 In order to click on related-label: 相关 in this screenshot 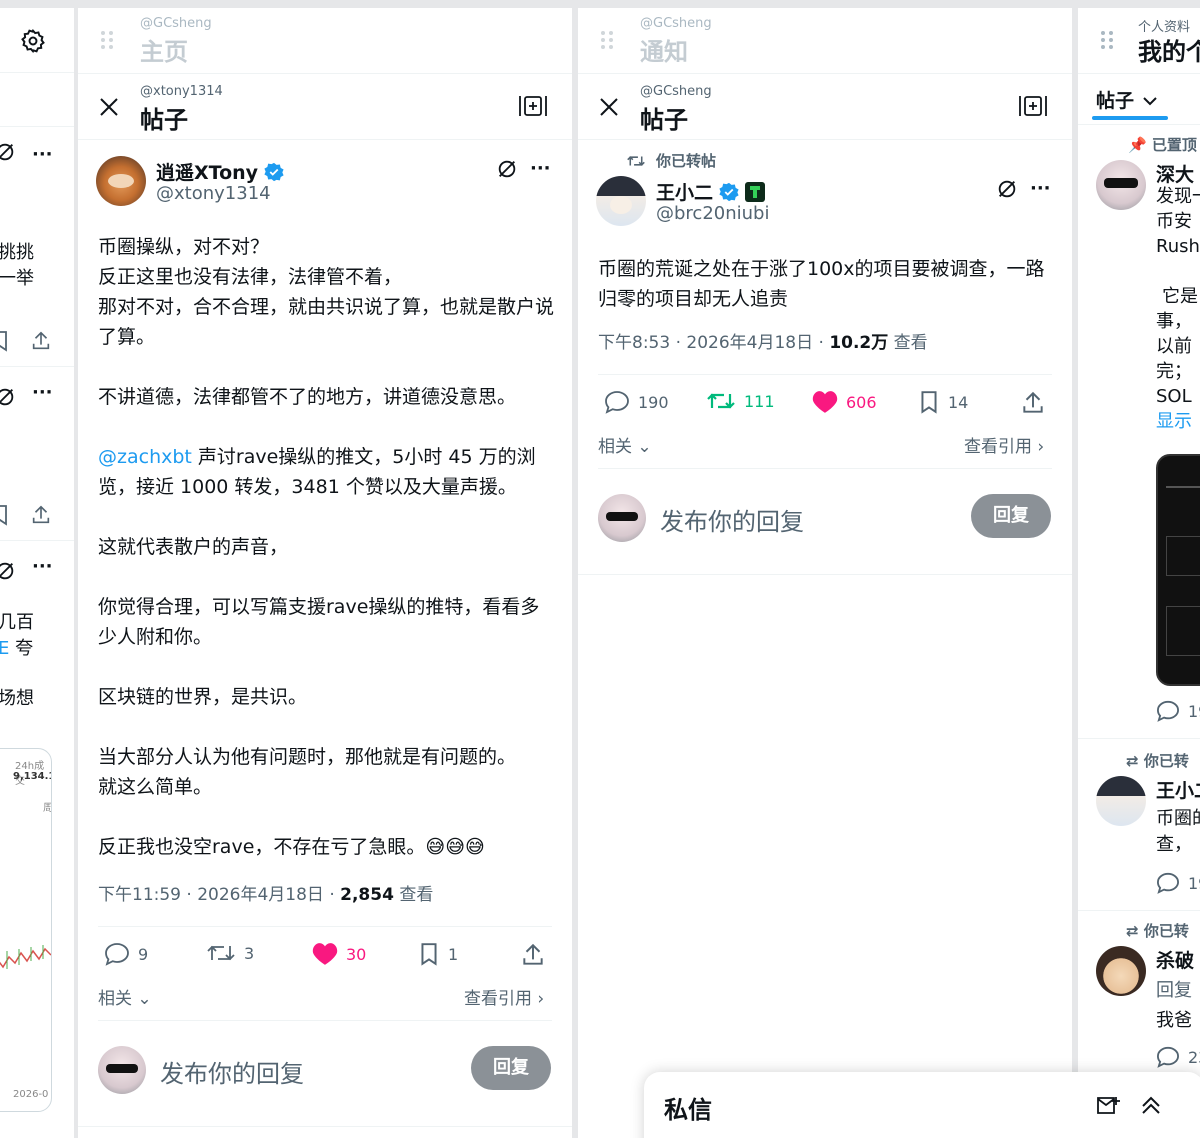, I will do `click(115, 999)`.